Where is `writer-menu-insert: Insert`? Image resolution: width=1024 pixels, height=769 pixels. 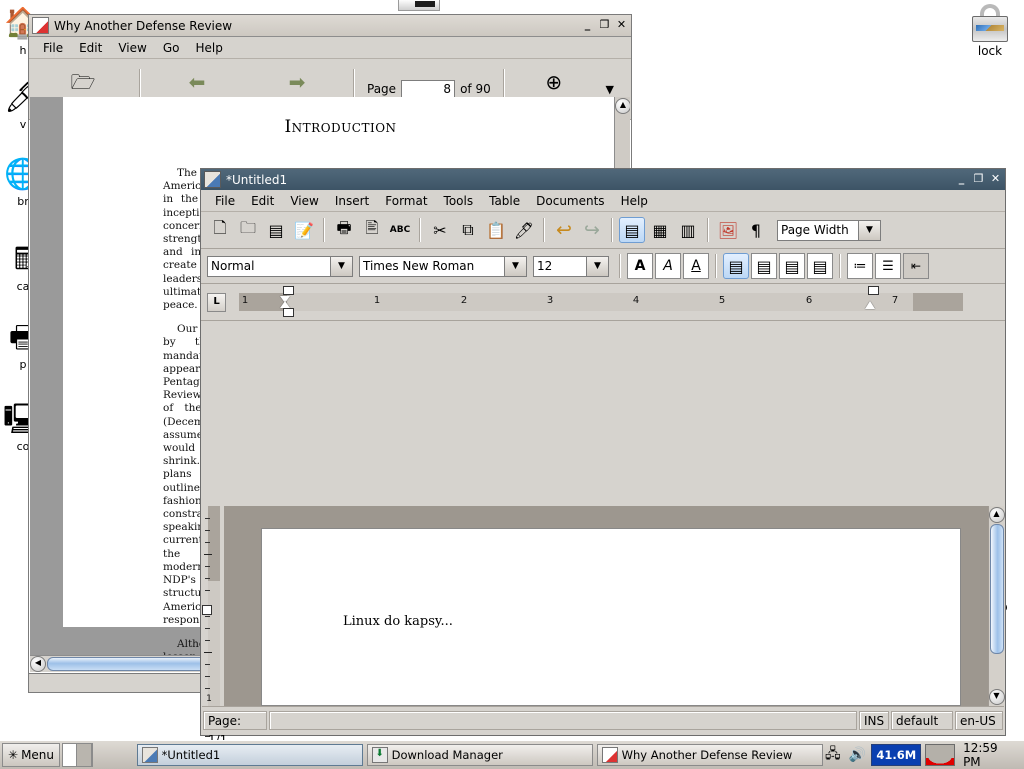 writer-menu-insert: Insert is located at coordinates (352, 201).